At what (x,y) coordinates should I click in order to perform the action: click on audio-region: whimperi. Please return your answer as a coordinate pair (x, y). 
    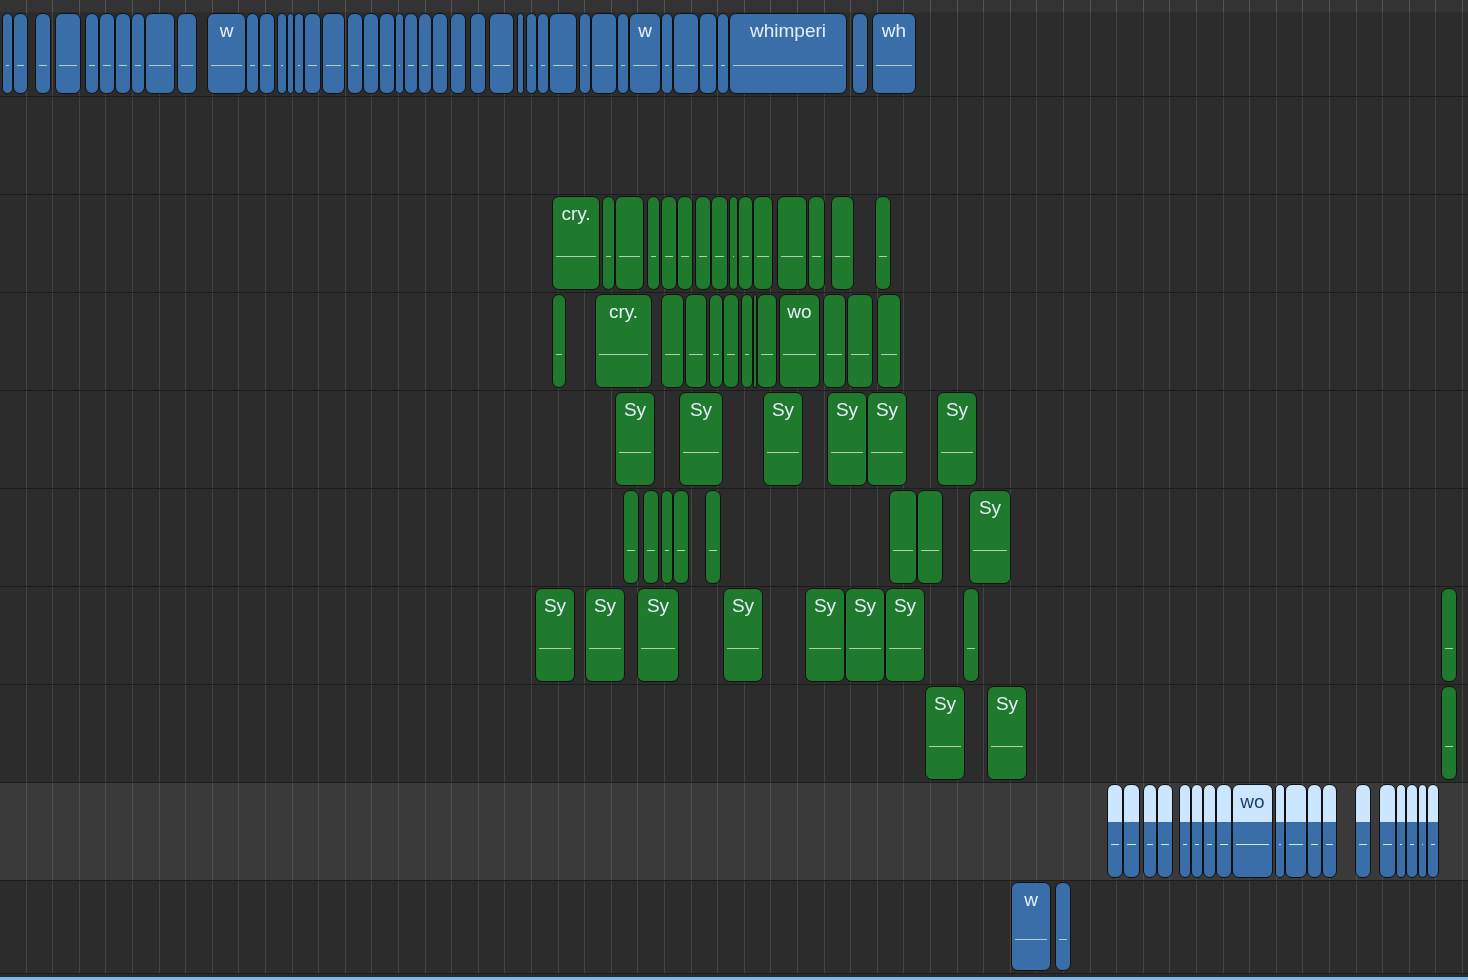
    Looking at the image, I should click on (788, 53).